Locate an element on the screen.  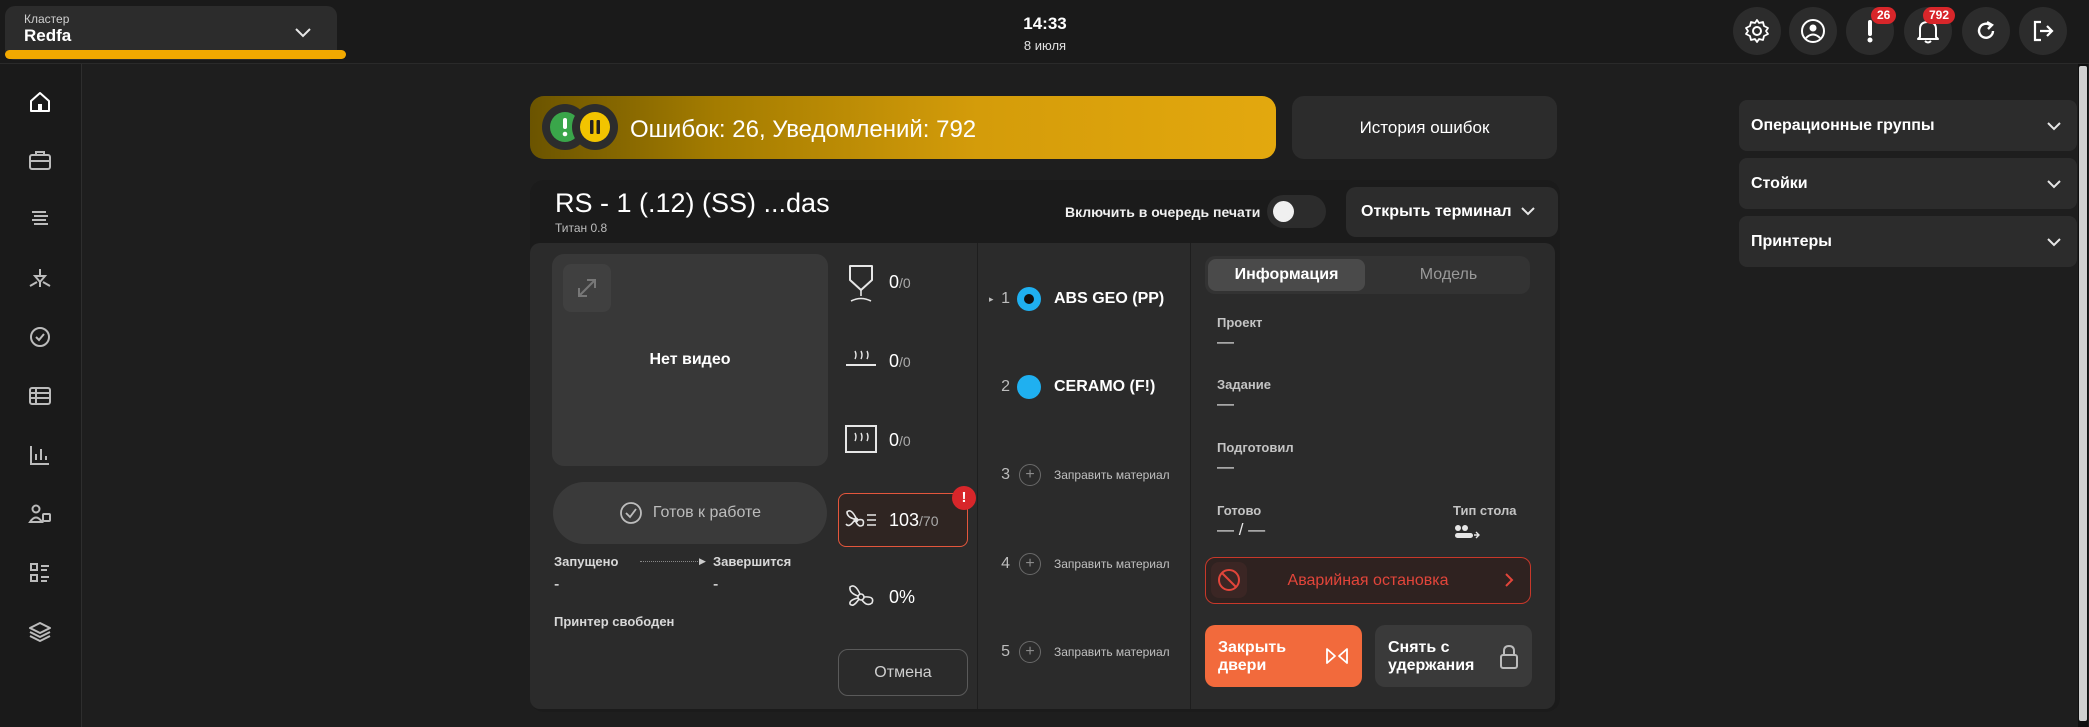
chamber-temperature: 0/0 is located at coordinates (877, 440).